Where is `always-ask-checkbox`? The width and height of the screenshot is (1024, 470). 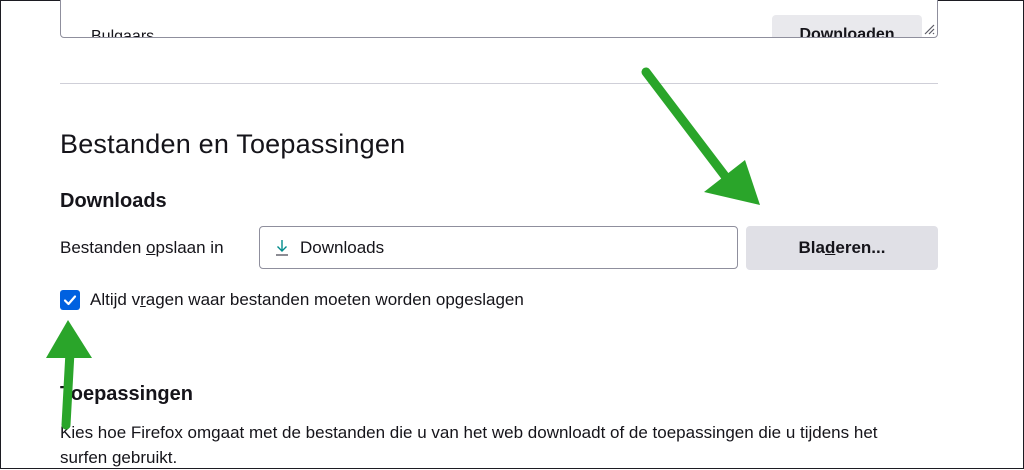
always-ask-checkbox is located at coordinates (70, 300).